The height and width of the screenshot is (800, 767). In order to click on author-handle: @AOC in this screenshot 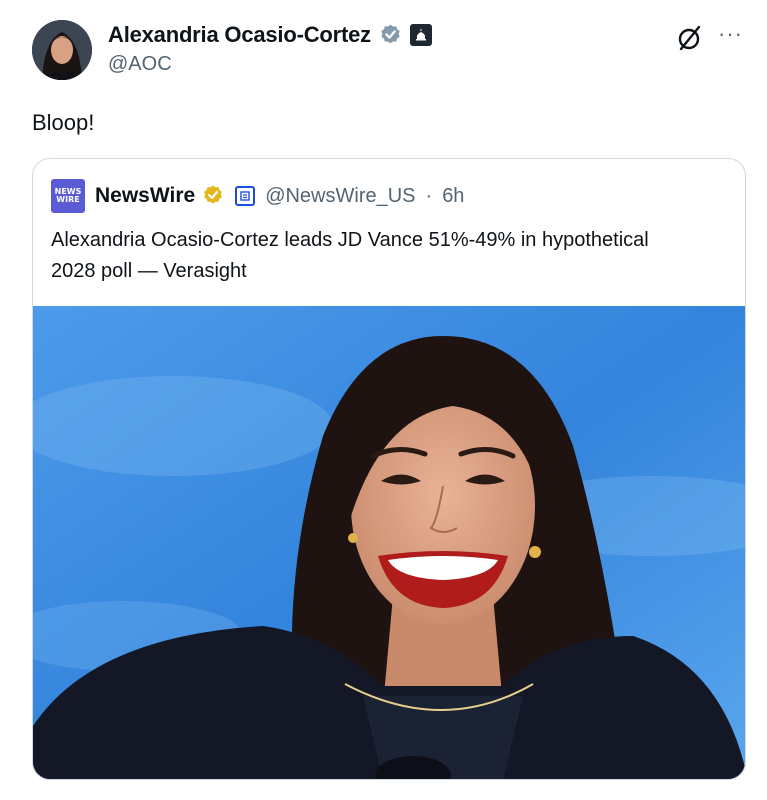, I will do `click(140, 64)`.